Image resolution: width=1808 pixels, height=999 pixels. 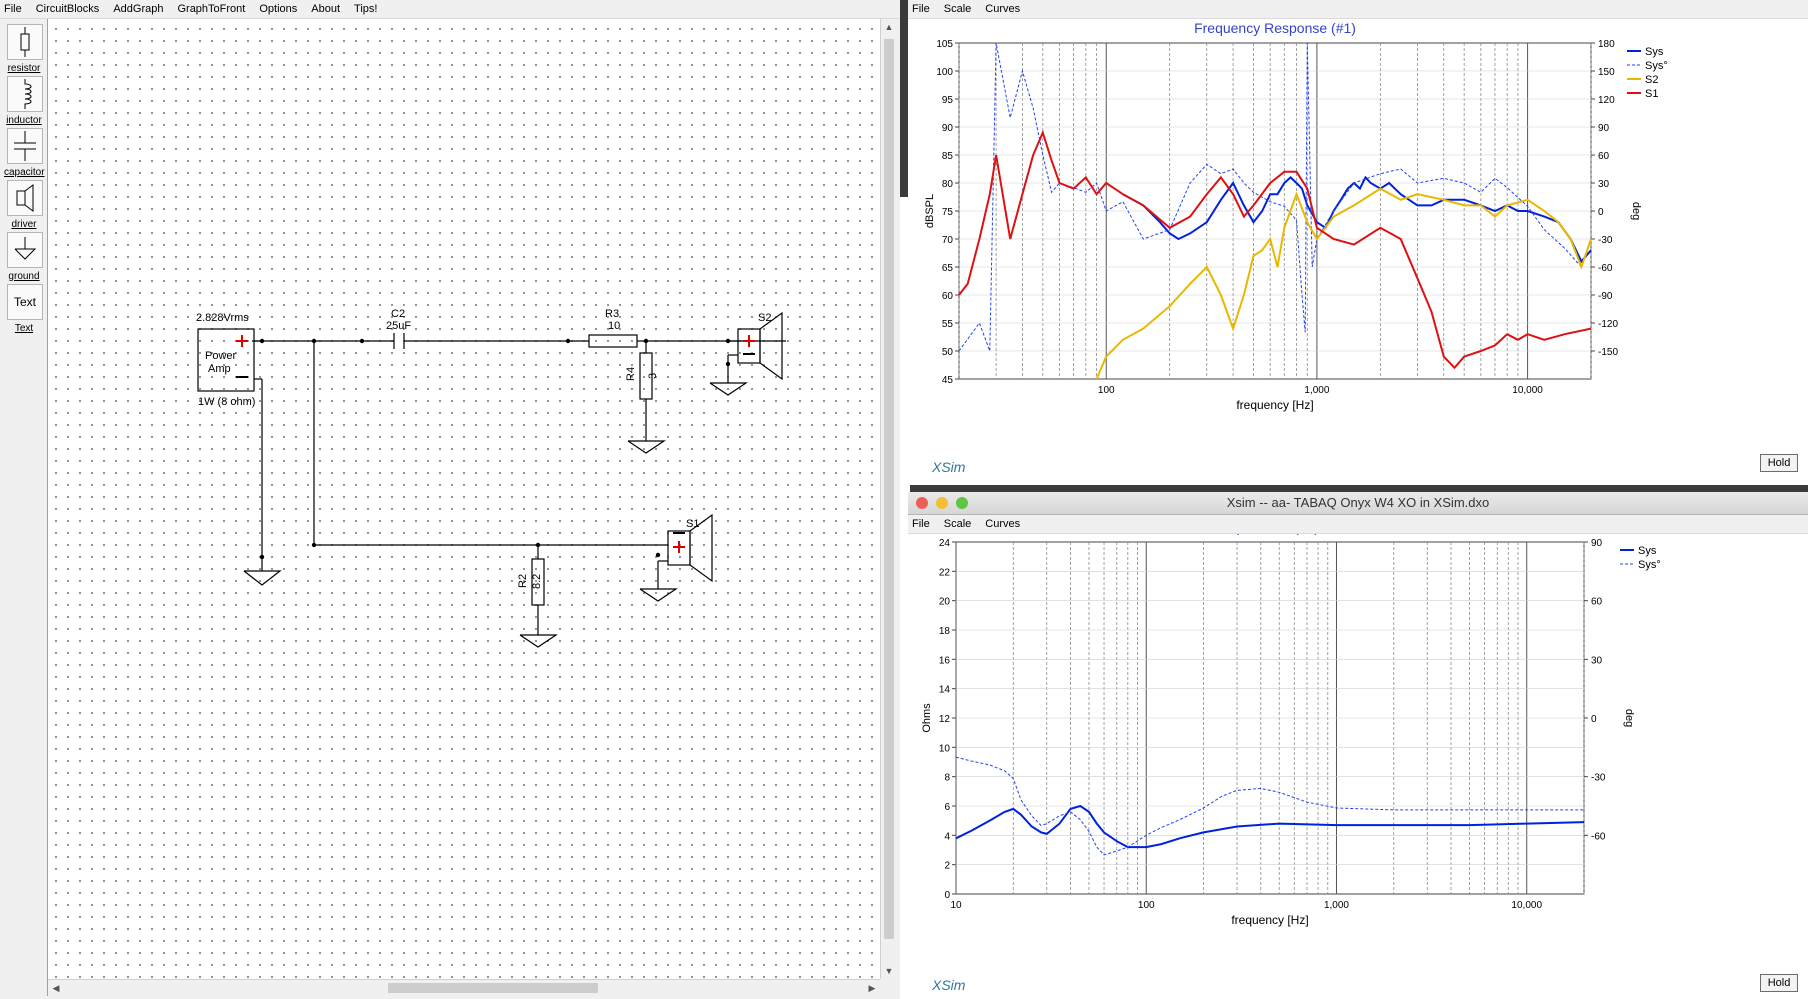 I want to click on minimize-icon, so click(x=942, y=503).